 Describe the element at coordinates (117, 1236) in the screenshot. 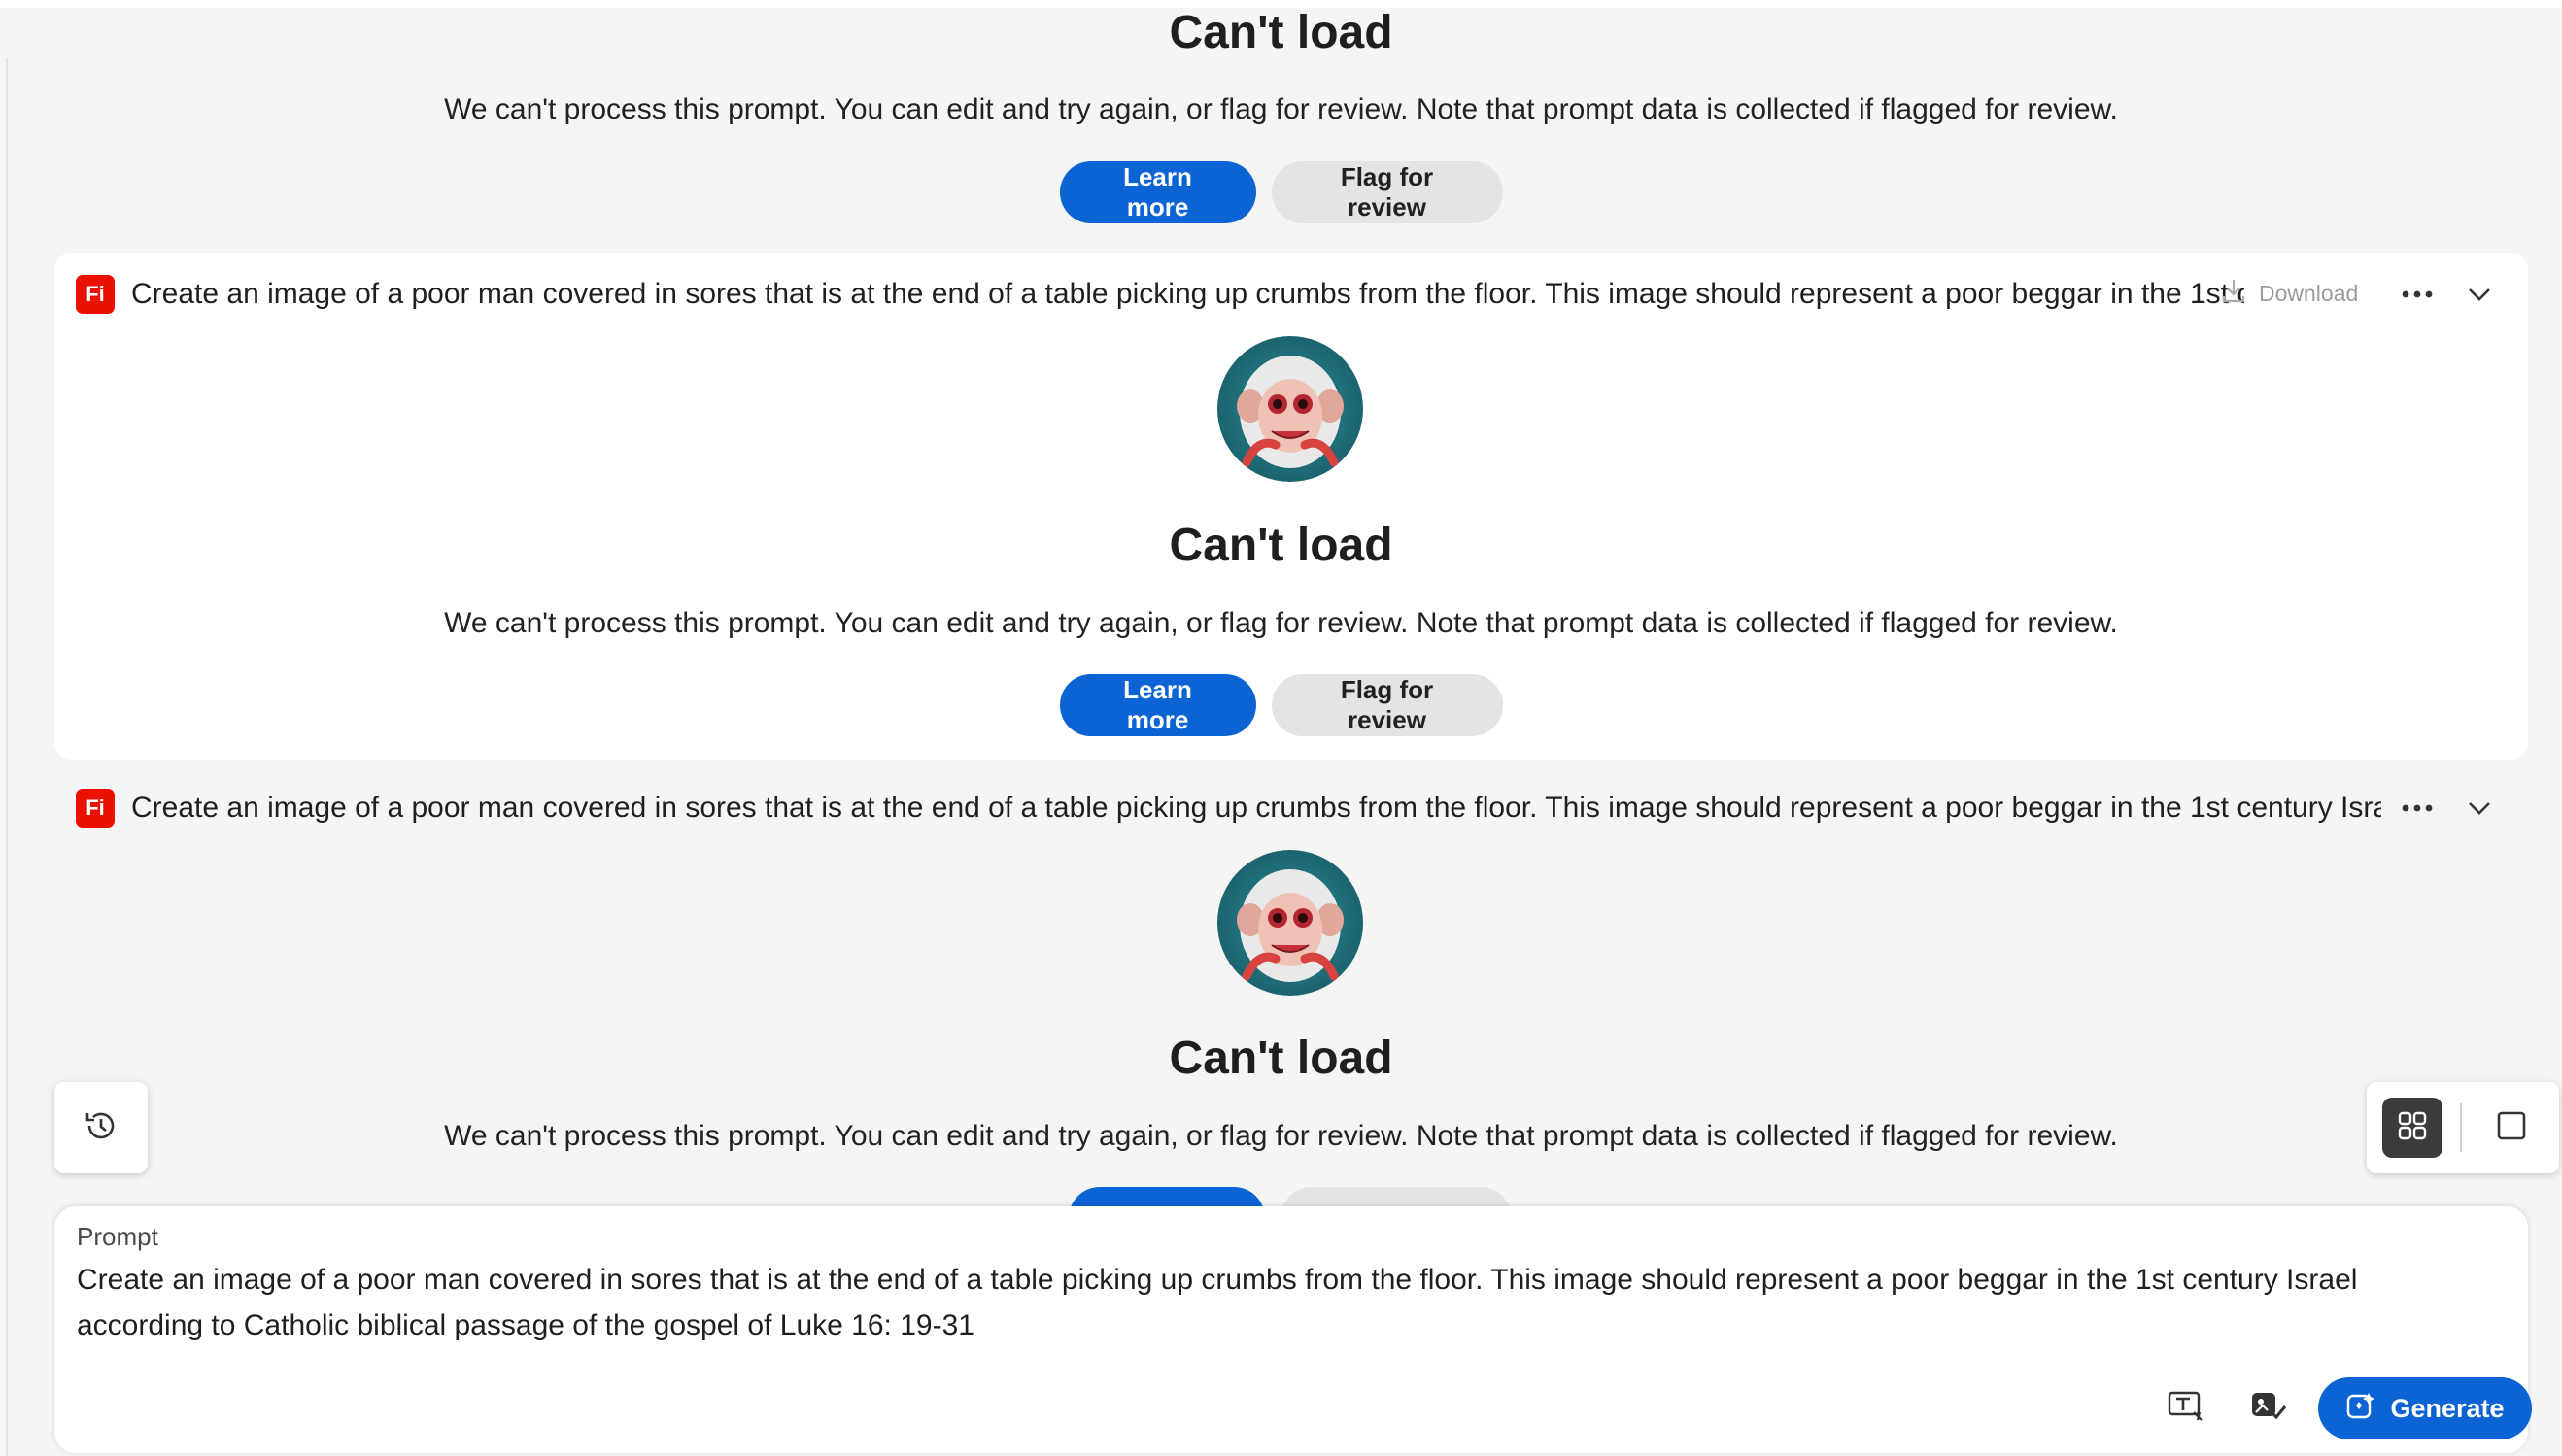

I see `prompt-label: Prompt` at that location.